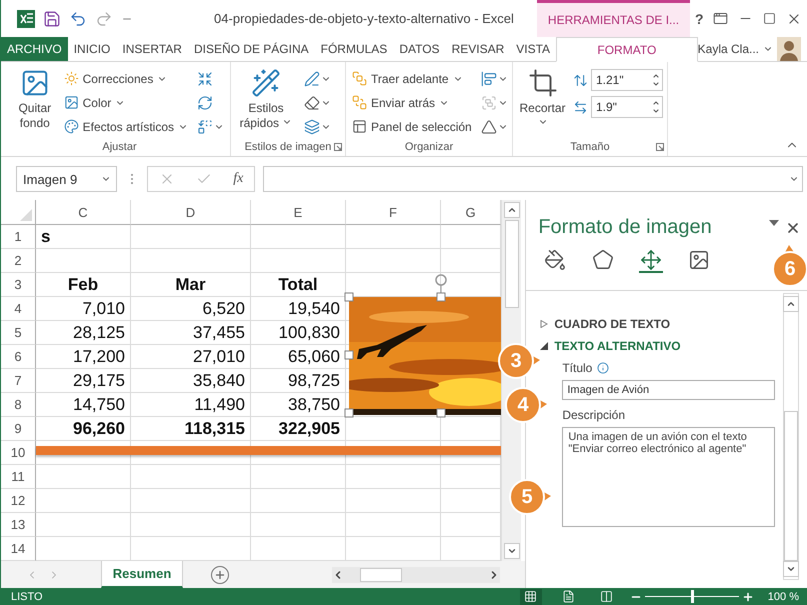  Describe the element at coordinates (658, 346) in the screenshot. I see `section-header: TEXTO ALTERNATIVO` at that location.